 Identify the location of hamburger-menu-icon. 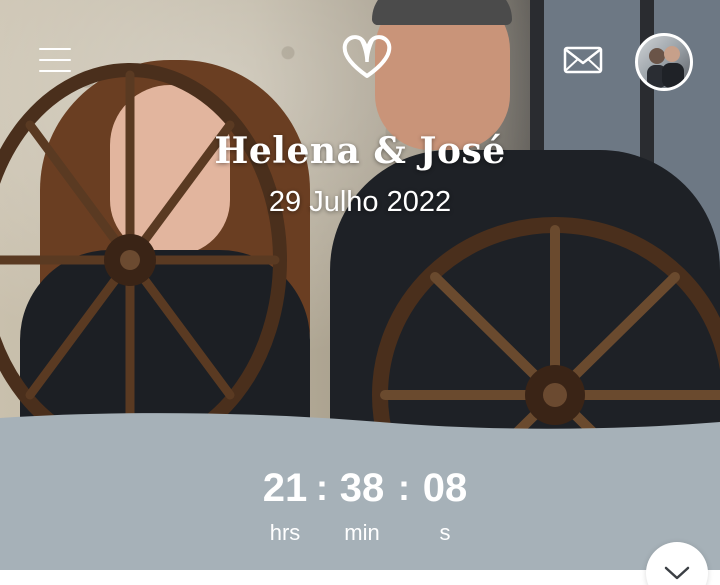
(55, 49).